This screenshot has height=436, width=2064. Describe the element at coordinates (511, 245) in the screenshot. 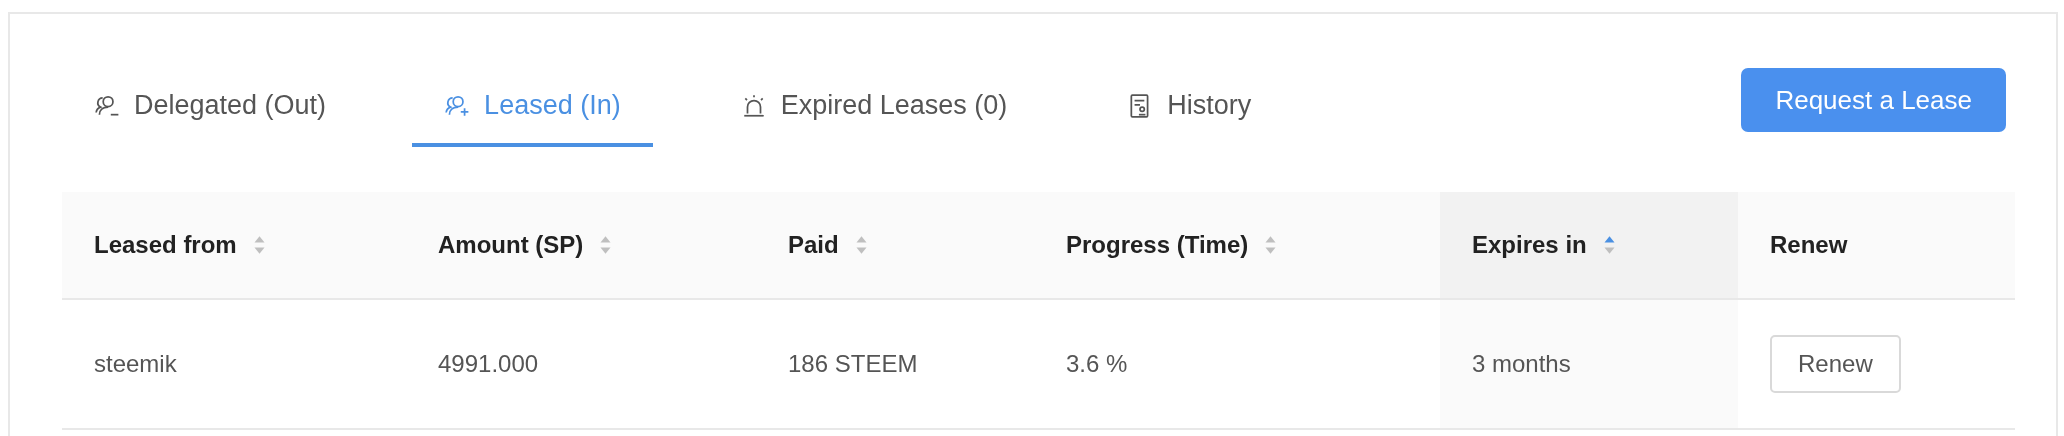

I see `column-label: Amount (SP)` at that location.